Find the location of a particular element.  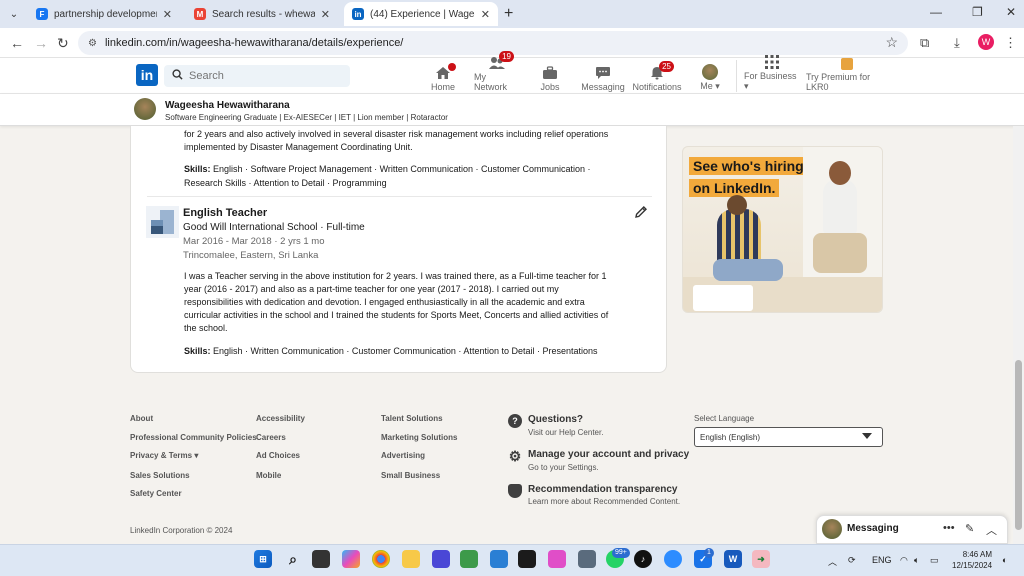

logo-shape is located at coordinates (157, 230).